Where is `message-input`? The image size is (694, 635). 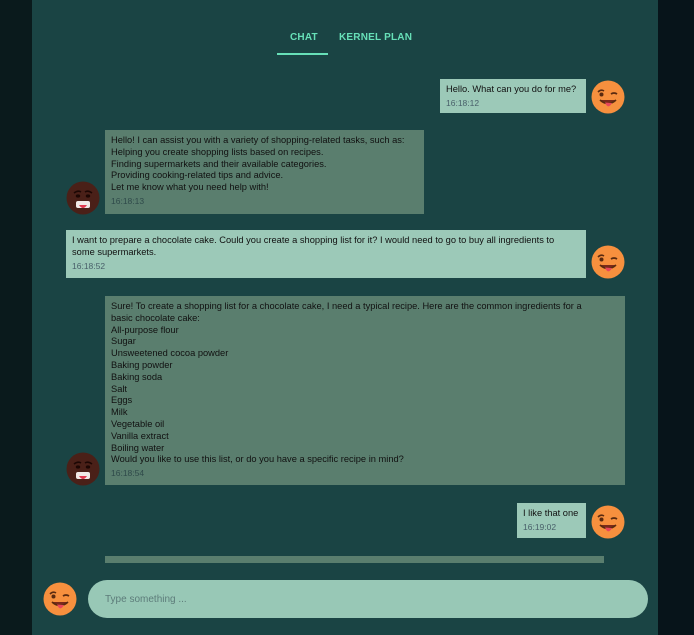 message-input is located at coordinates (368, 599).